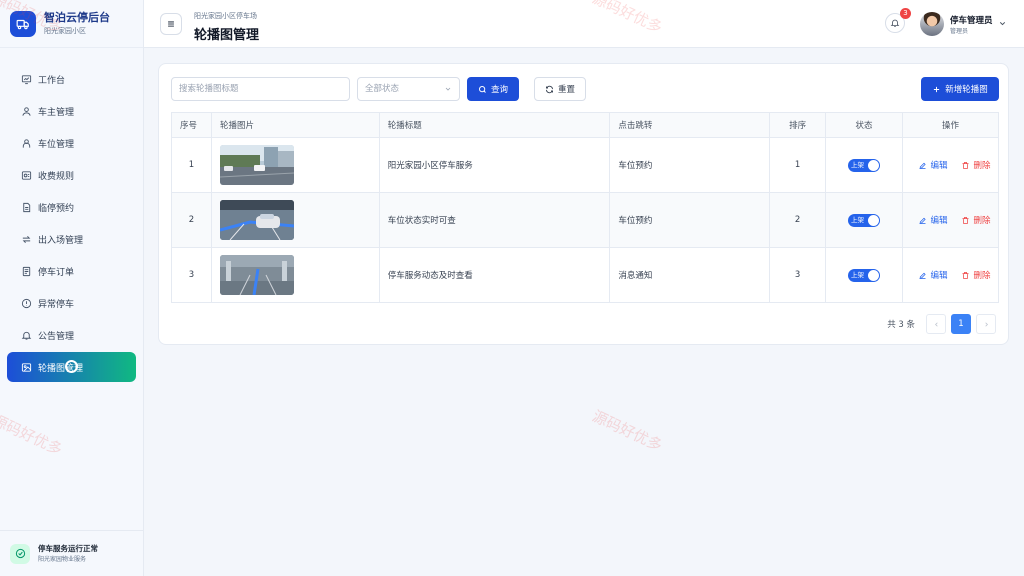 This screenshot has height=576, width=1024. What do you see at coordinates (71, 79) in the screenshot?
I see `sidebar-item-dashboard: 工作台` at bounding box center [71, 79].